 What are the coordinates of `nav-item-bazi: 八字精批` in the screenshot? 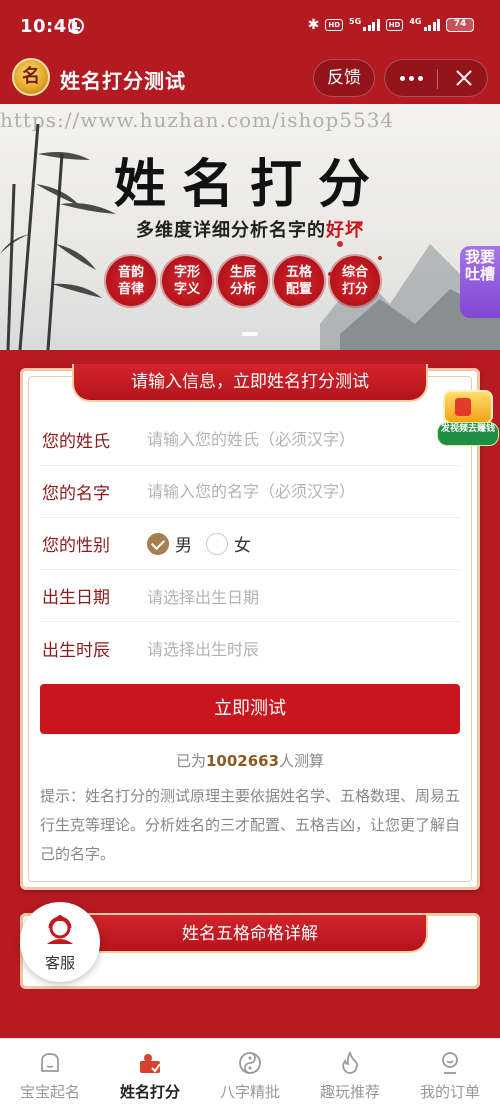 It's located at (250, 1075).